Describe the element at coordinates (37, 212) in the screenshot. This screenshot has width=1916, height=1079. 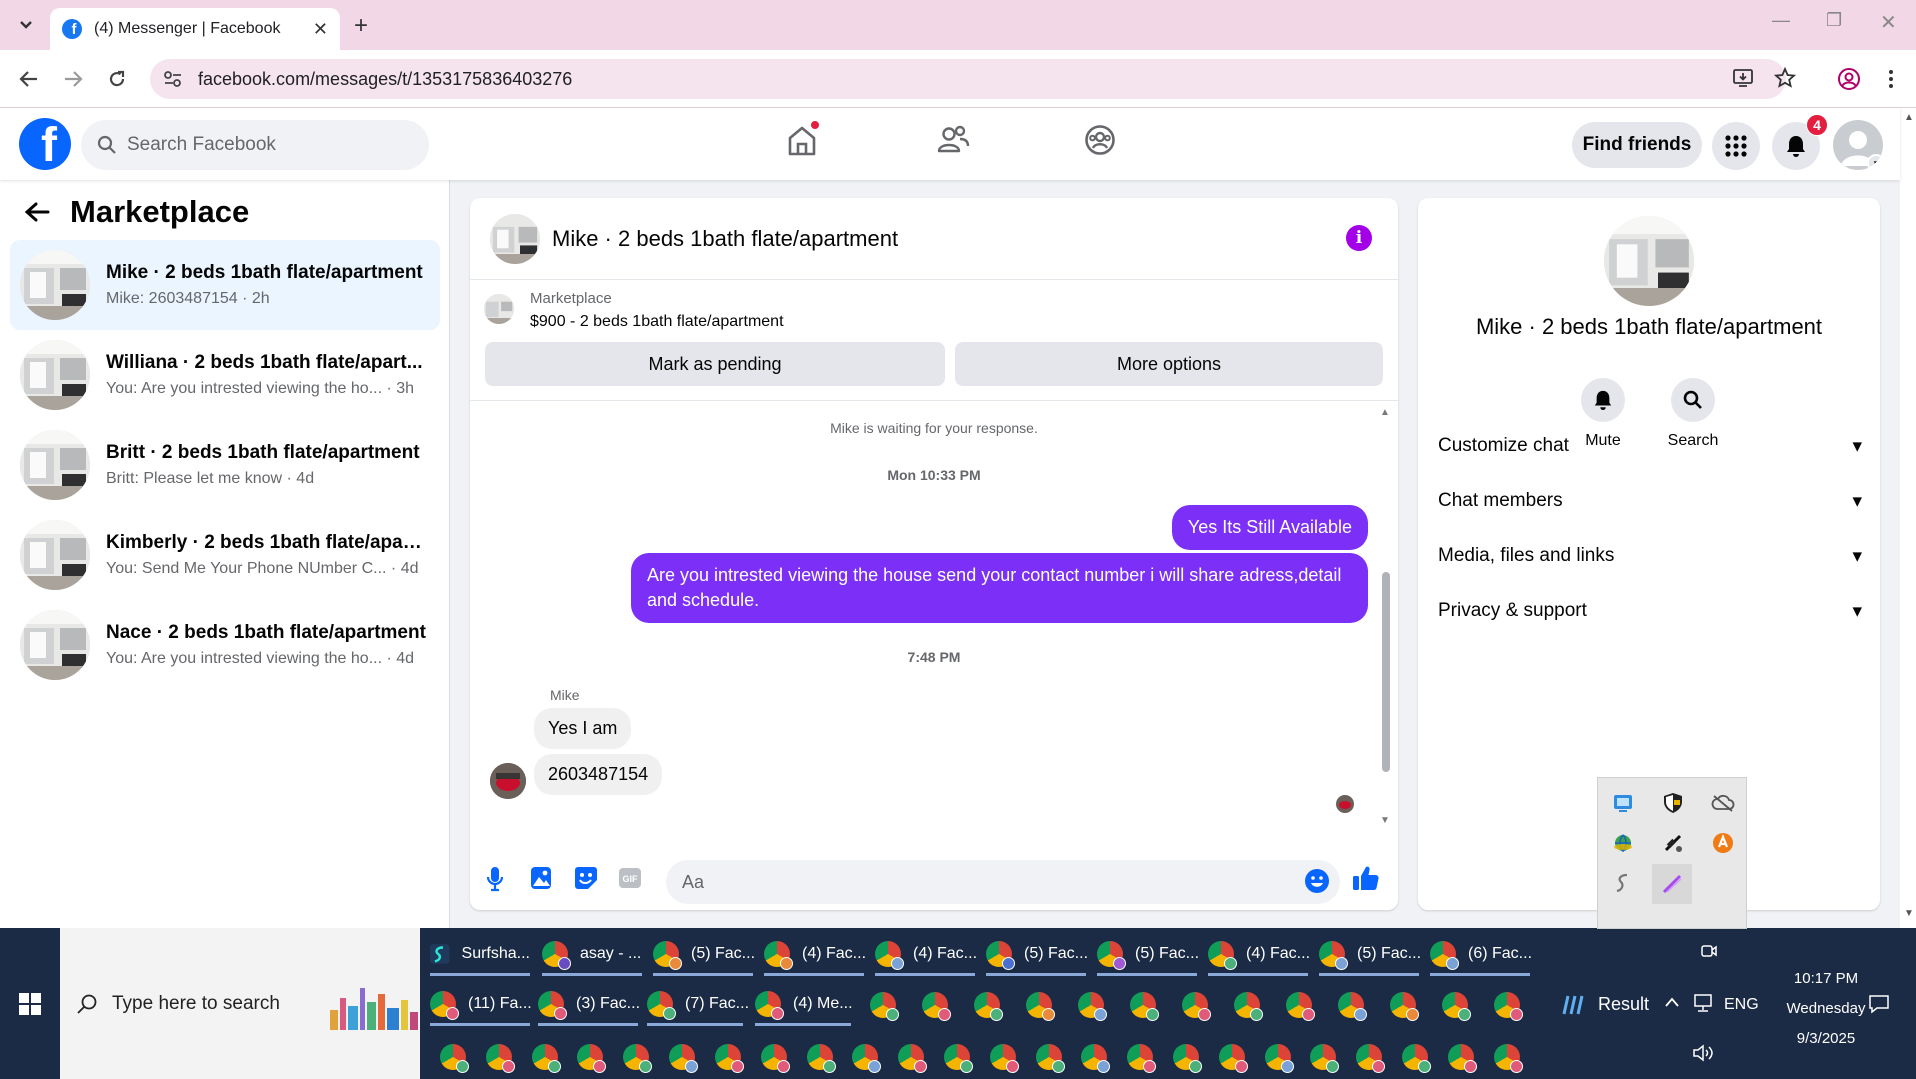
I see `back-arrow-icon` at that location.